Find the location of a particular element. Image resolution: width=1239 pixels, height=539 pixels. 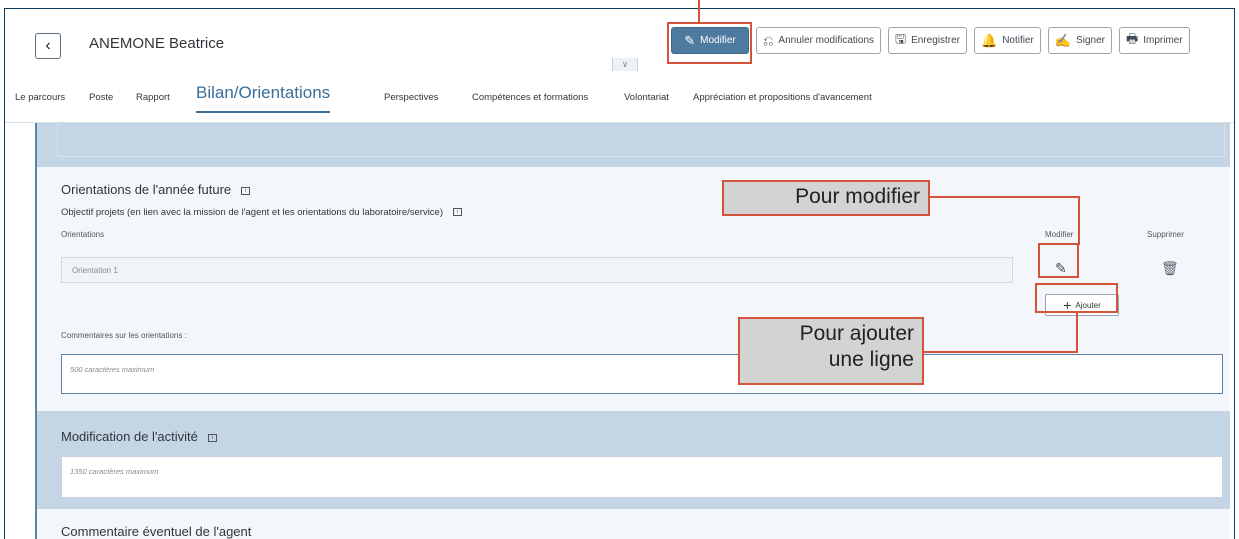

callout-pour-ajouter: Pour ajouter une ligne is located at coordinates (831, 351).